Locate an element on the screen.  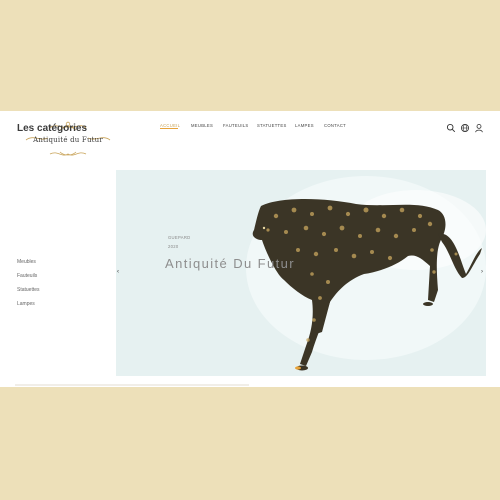
nav-fauteuils: FAUTEUILS is located at coordinates (236, 125).